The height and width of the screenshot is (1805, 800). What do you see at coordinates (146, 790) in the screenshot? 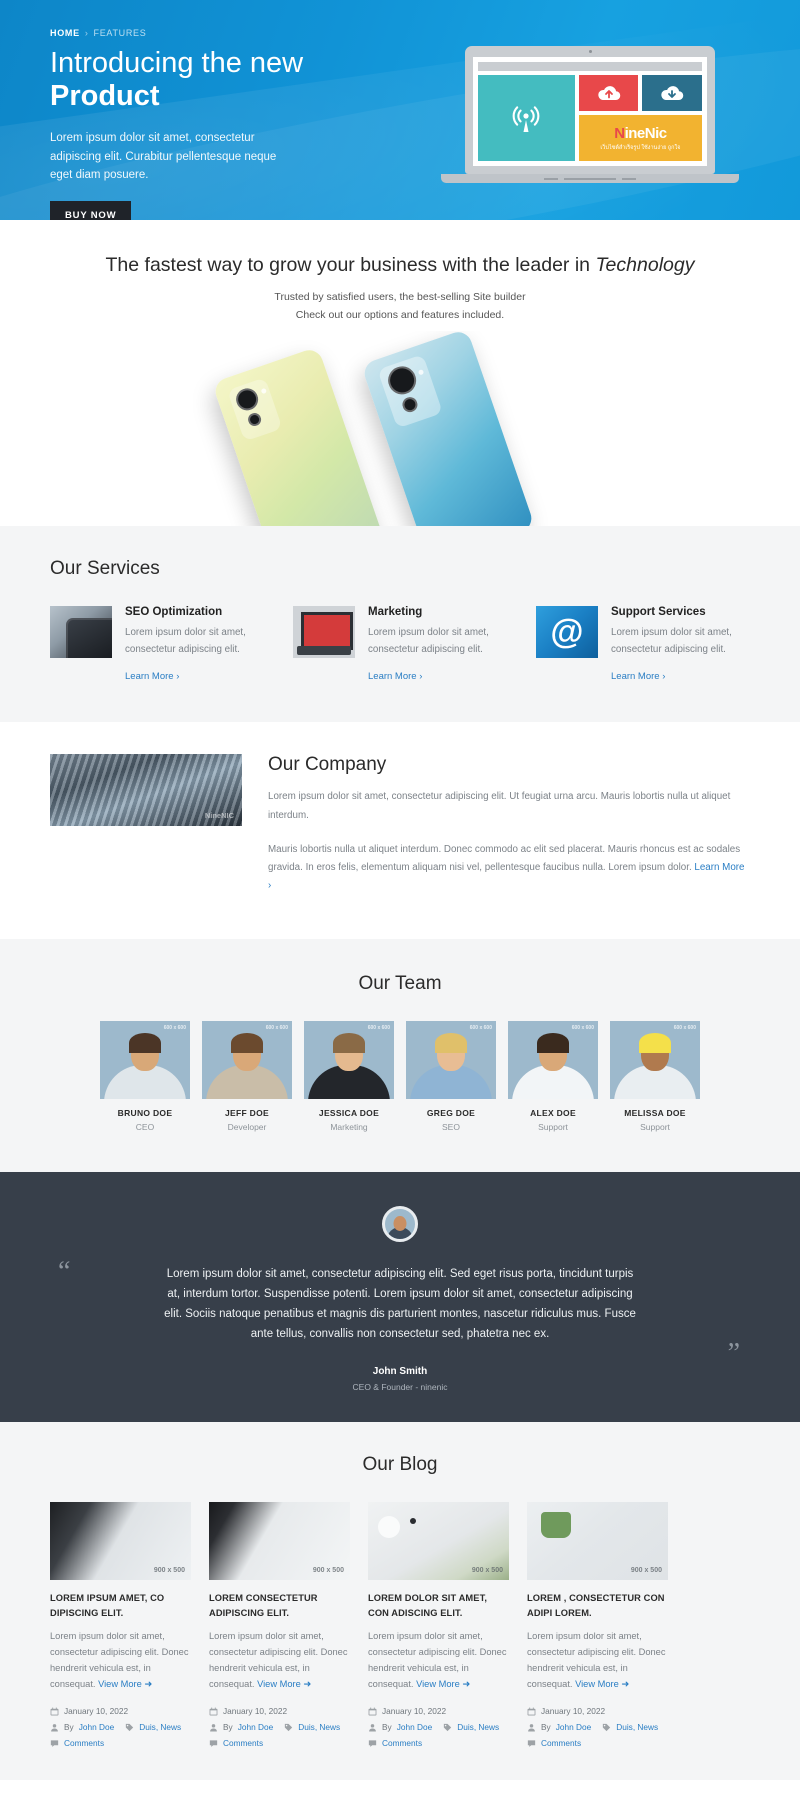
I see `company-building-image: NineNIC` at bounding box center [146, 790].